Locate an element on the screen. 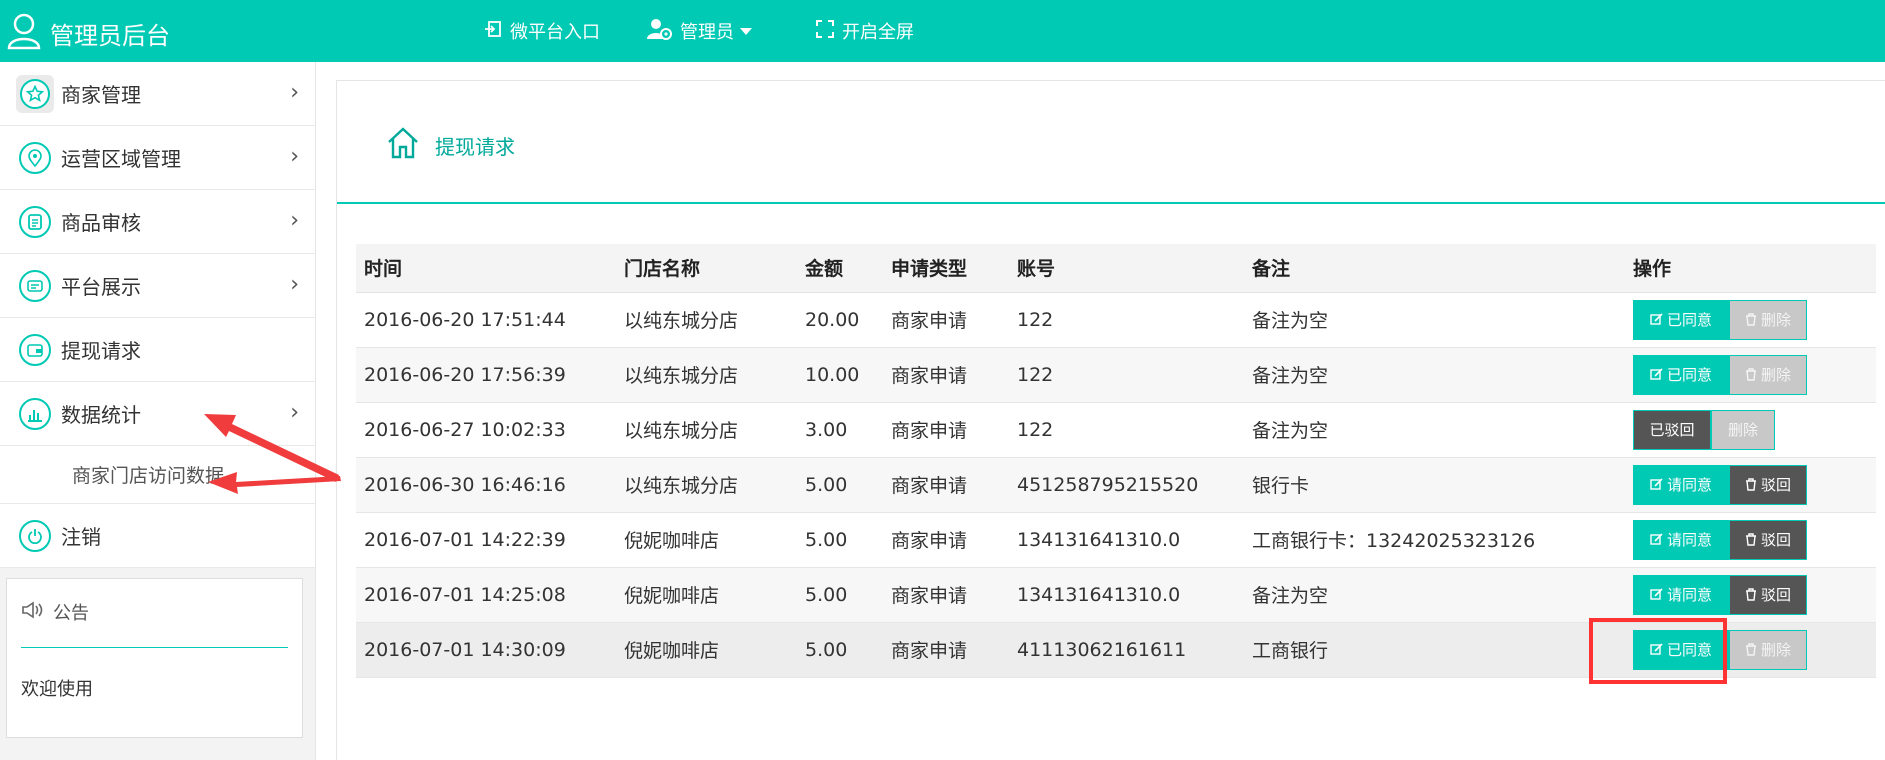 This screenshot has width=1885, height=760. breadcrumb: 提现请求 is located at coordinates (450, 145).